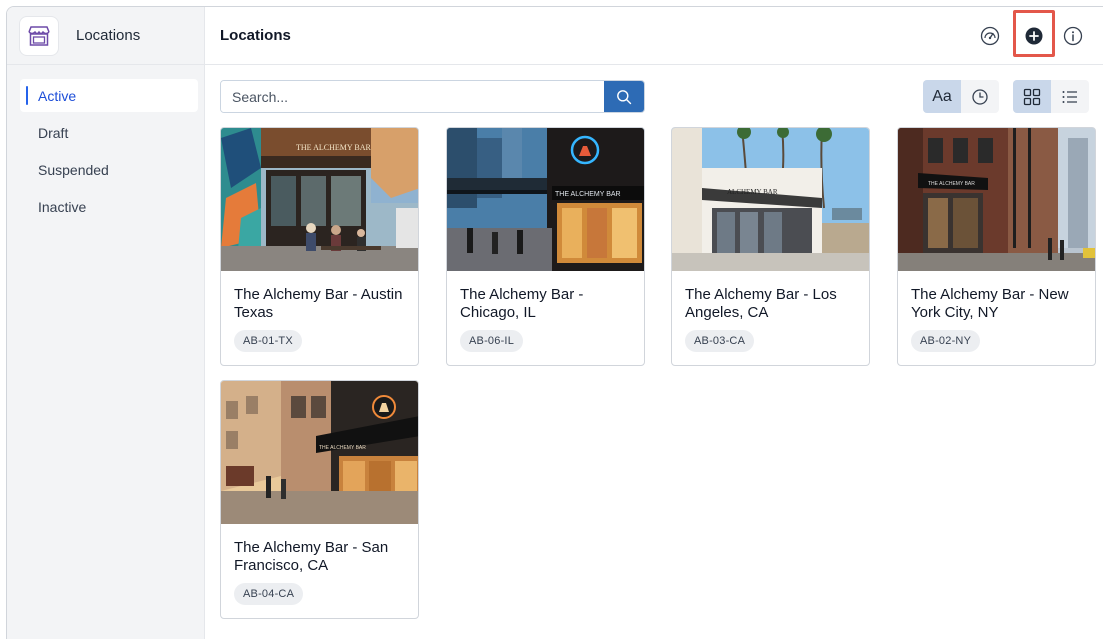 The height and width of the screenshot is (639, 1103). I want to click on sidebar-item-suspended: Suspended, so click(109, 169).